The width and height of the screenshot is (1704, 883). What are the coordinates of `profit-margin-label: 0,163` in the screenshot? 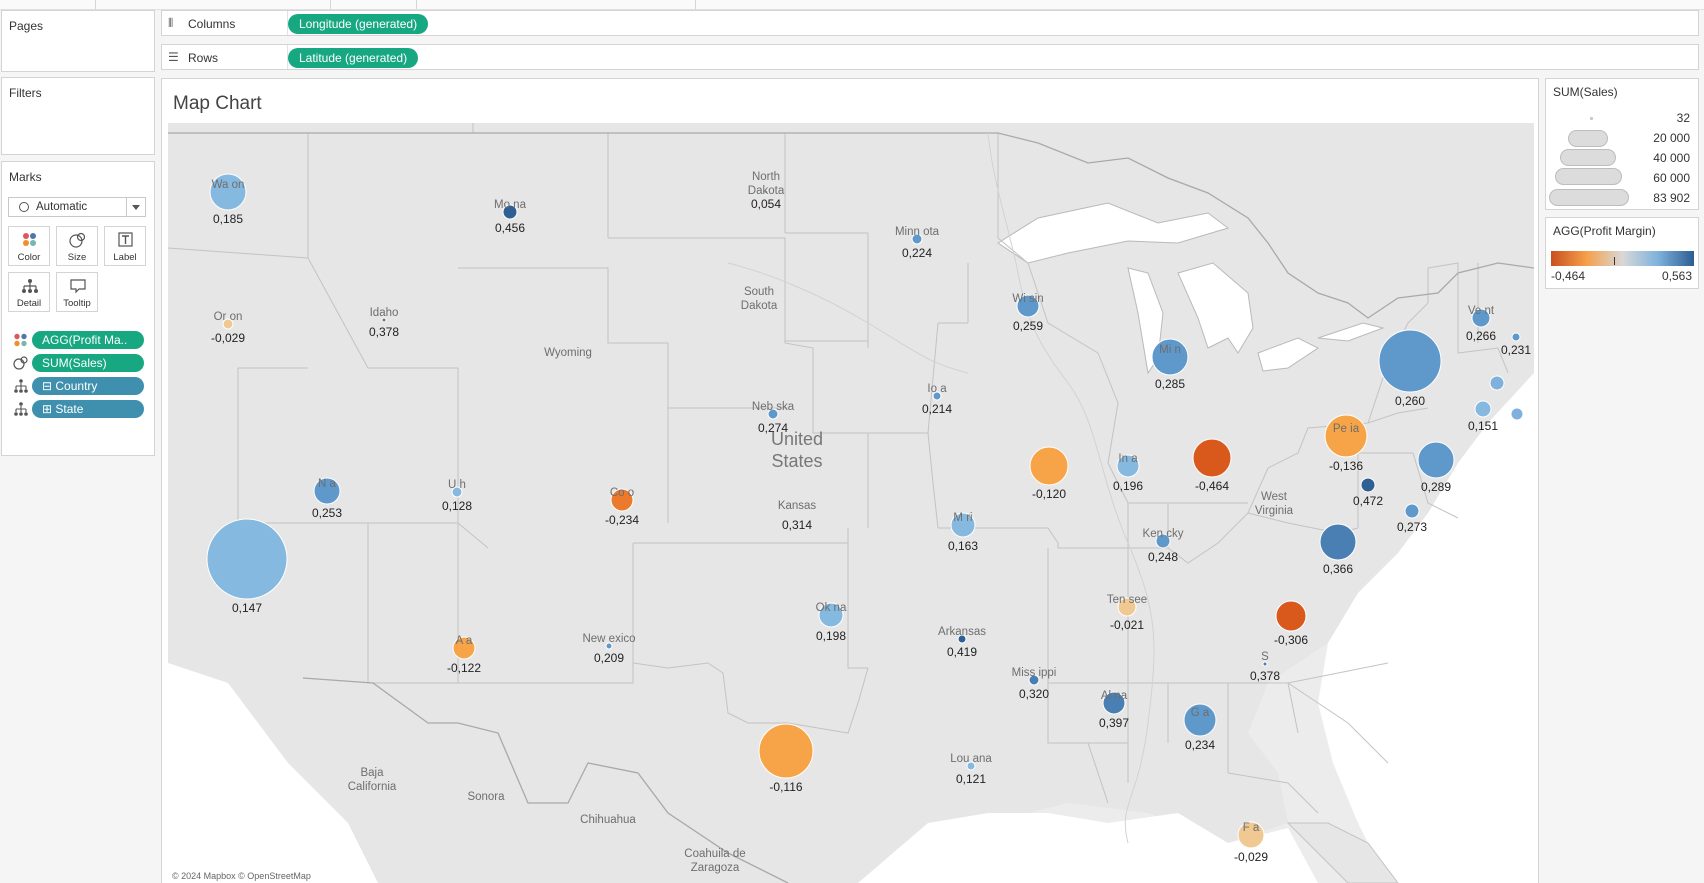 It's located at (963, 546).